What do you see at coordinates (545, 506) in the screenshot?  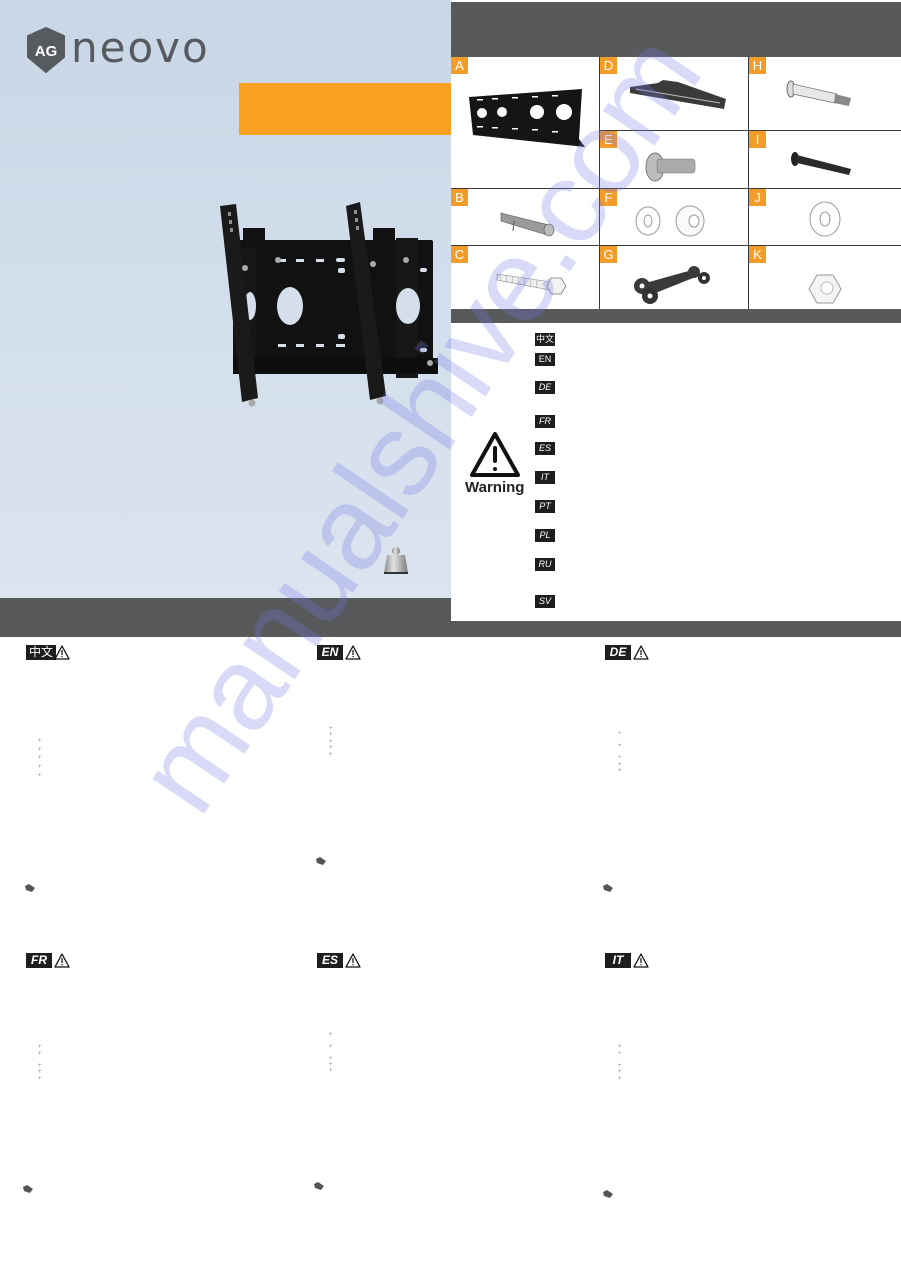 I see `lang-tag-pt: PT` at bounding box center [545, 506].